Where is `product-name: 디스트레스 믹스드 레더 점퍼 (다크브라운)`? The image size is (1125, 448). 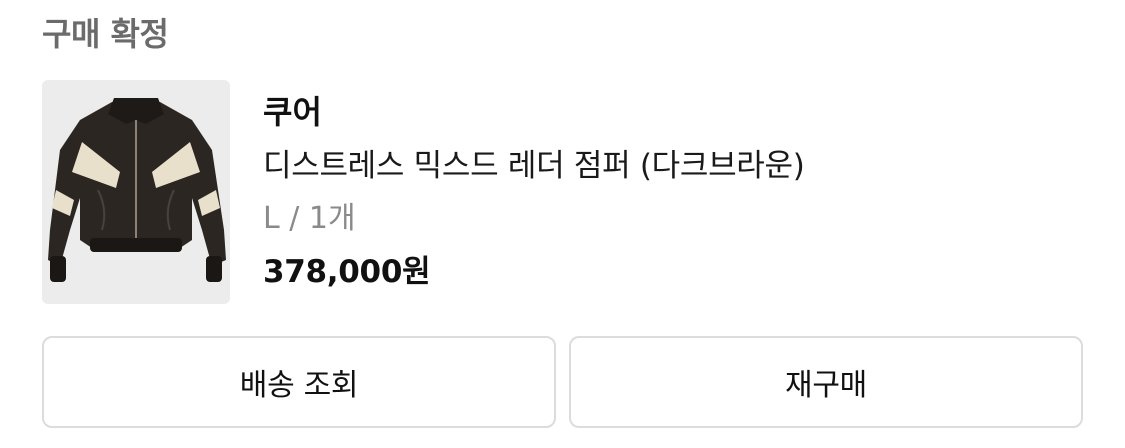 product-name: 디스트레스 믹스드 레더 점퍼 (다크브라운) is located at coordinates (534, 166).